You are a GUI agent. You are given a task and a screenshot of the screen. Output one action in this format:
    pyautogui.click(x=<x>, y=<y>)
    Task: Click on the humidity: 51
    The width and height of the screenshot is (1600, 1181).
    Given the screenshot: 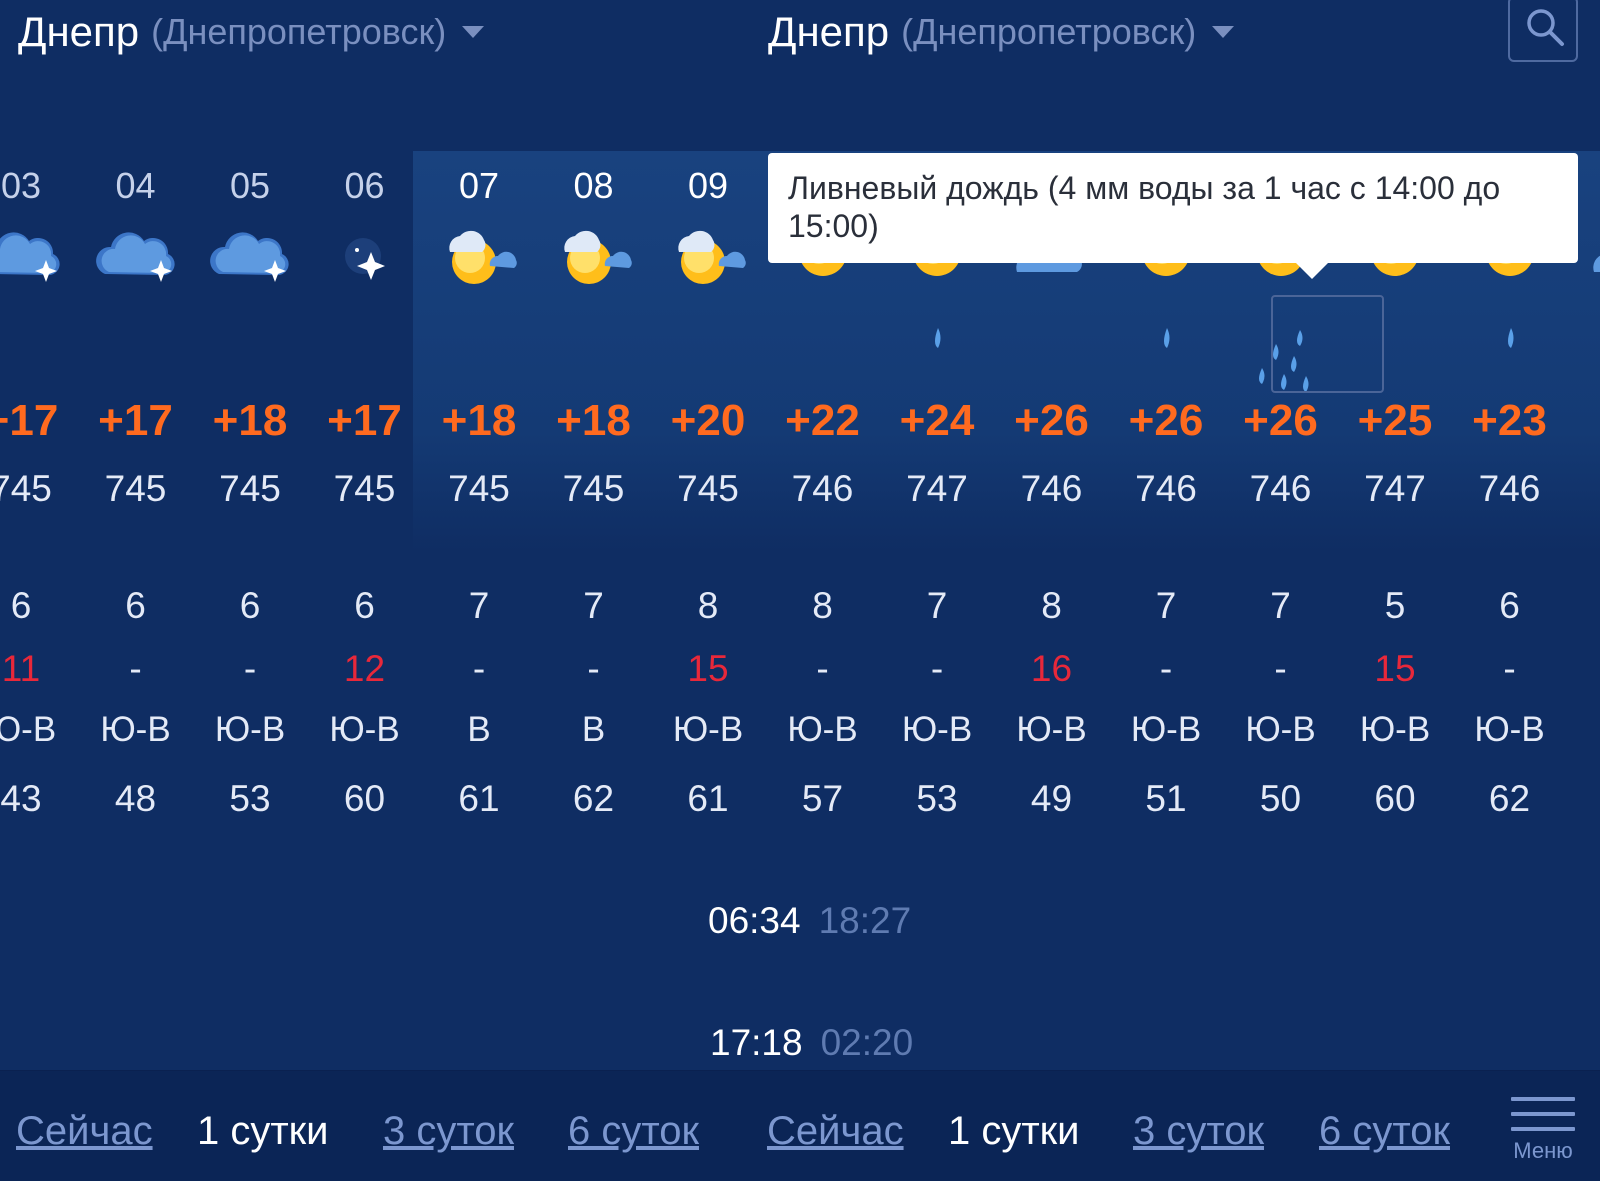 What is the action you would take?
    pyautogui.click(x=1166, y=798)
    